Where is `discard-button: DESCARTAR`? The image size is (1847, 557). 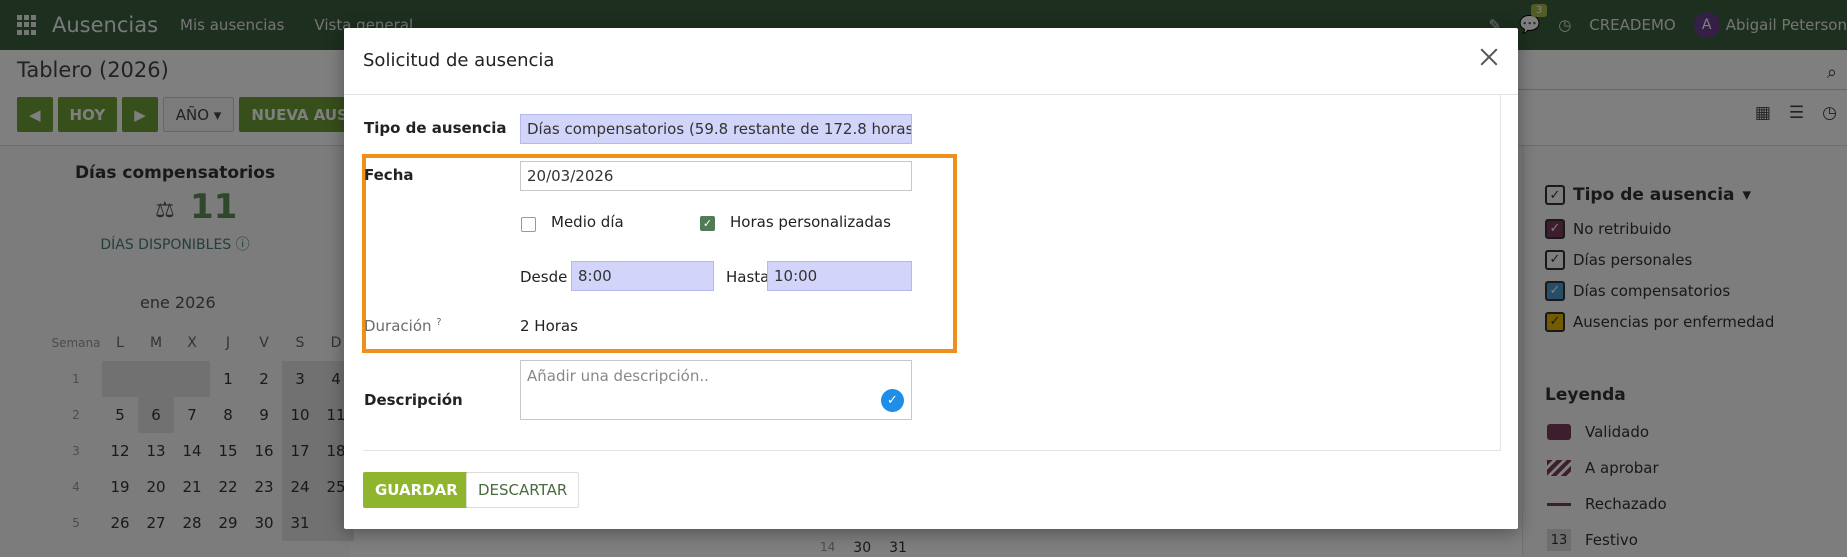 discard-button: DESCARTAR is located at coordinates (523, 490).